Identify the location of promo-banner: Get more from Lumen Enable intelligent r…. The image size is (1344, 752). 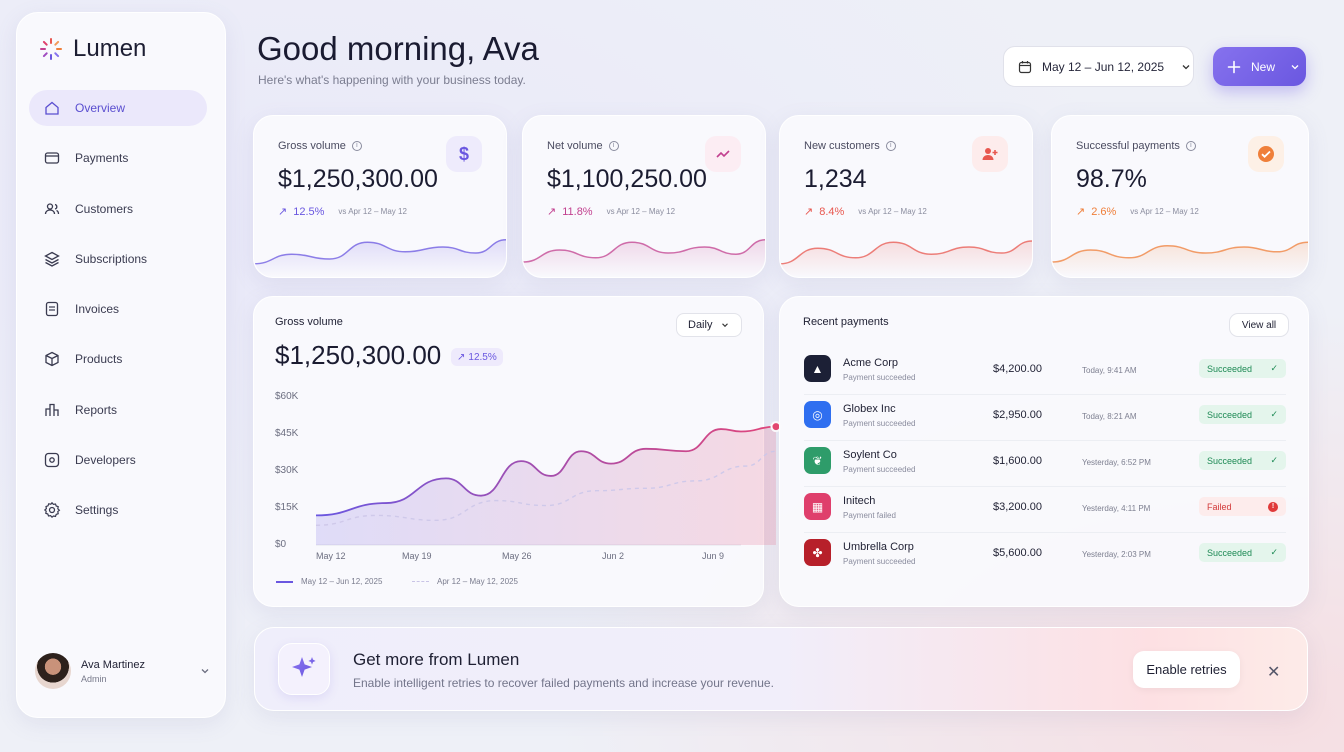
(781, 669).